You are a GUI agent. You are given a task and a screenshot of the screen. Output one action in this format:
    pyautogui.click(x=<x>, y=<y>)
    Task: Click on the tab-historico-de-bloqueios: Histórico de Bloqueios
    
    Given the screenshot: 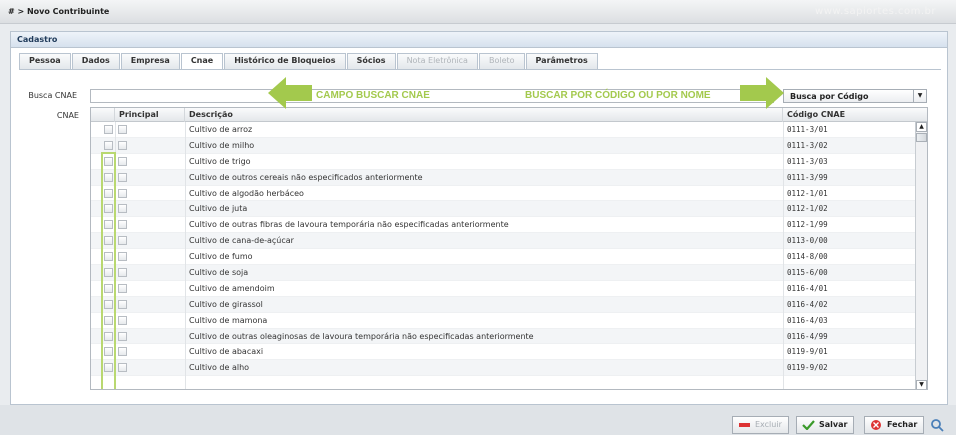 What is the action you would take?
    pyautogui.click(x=285, y=61)
    